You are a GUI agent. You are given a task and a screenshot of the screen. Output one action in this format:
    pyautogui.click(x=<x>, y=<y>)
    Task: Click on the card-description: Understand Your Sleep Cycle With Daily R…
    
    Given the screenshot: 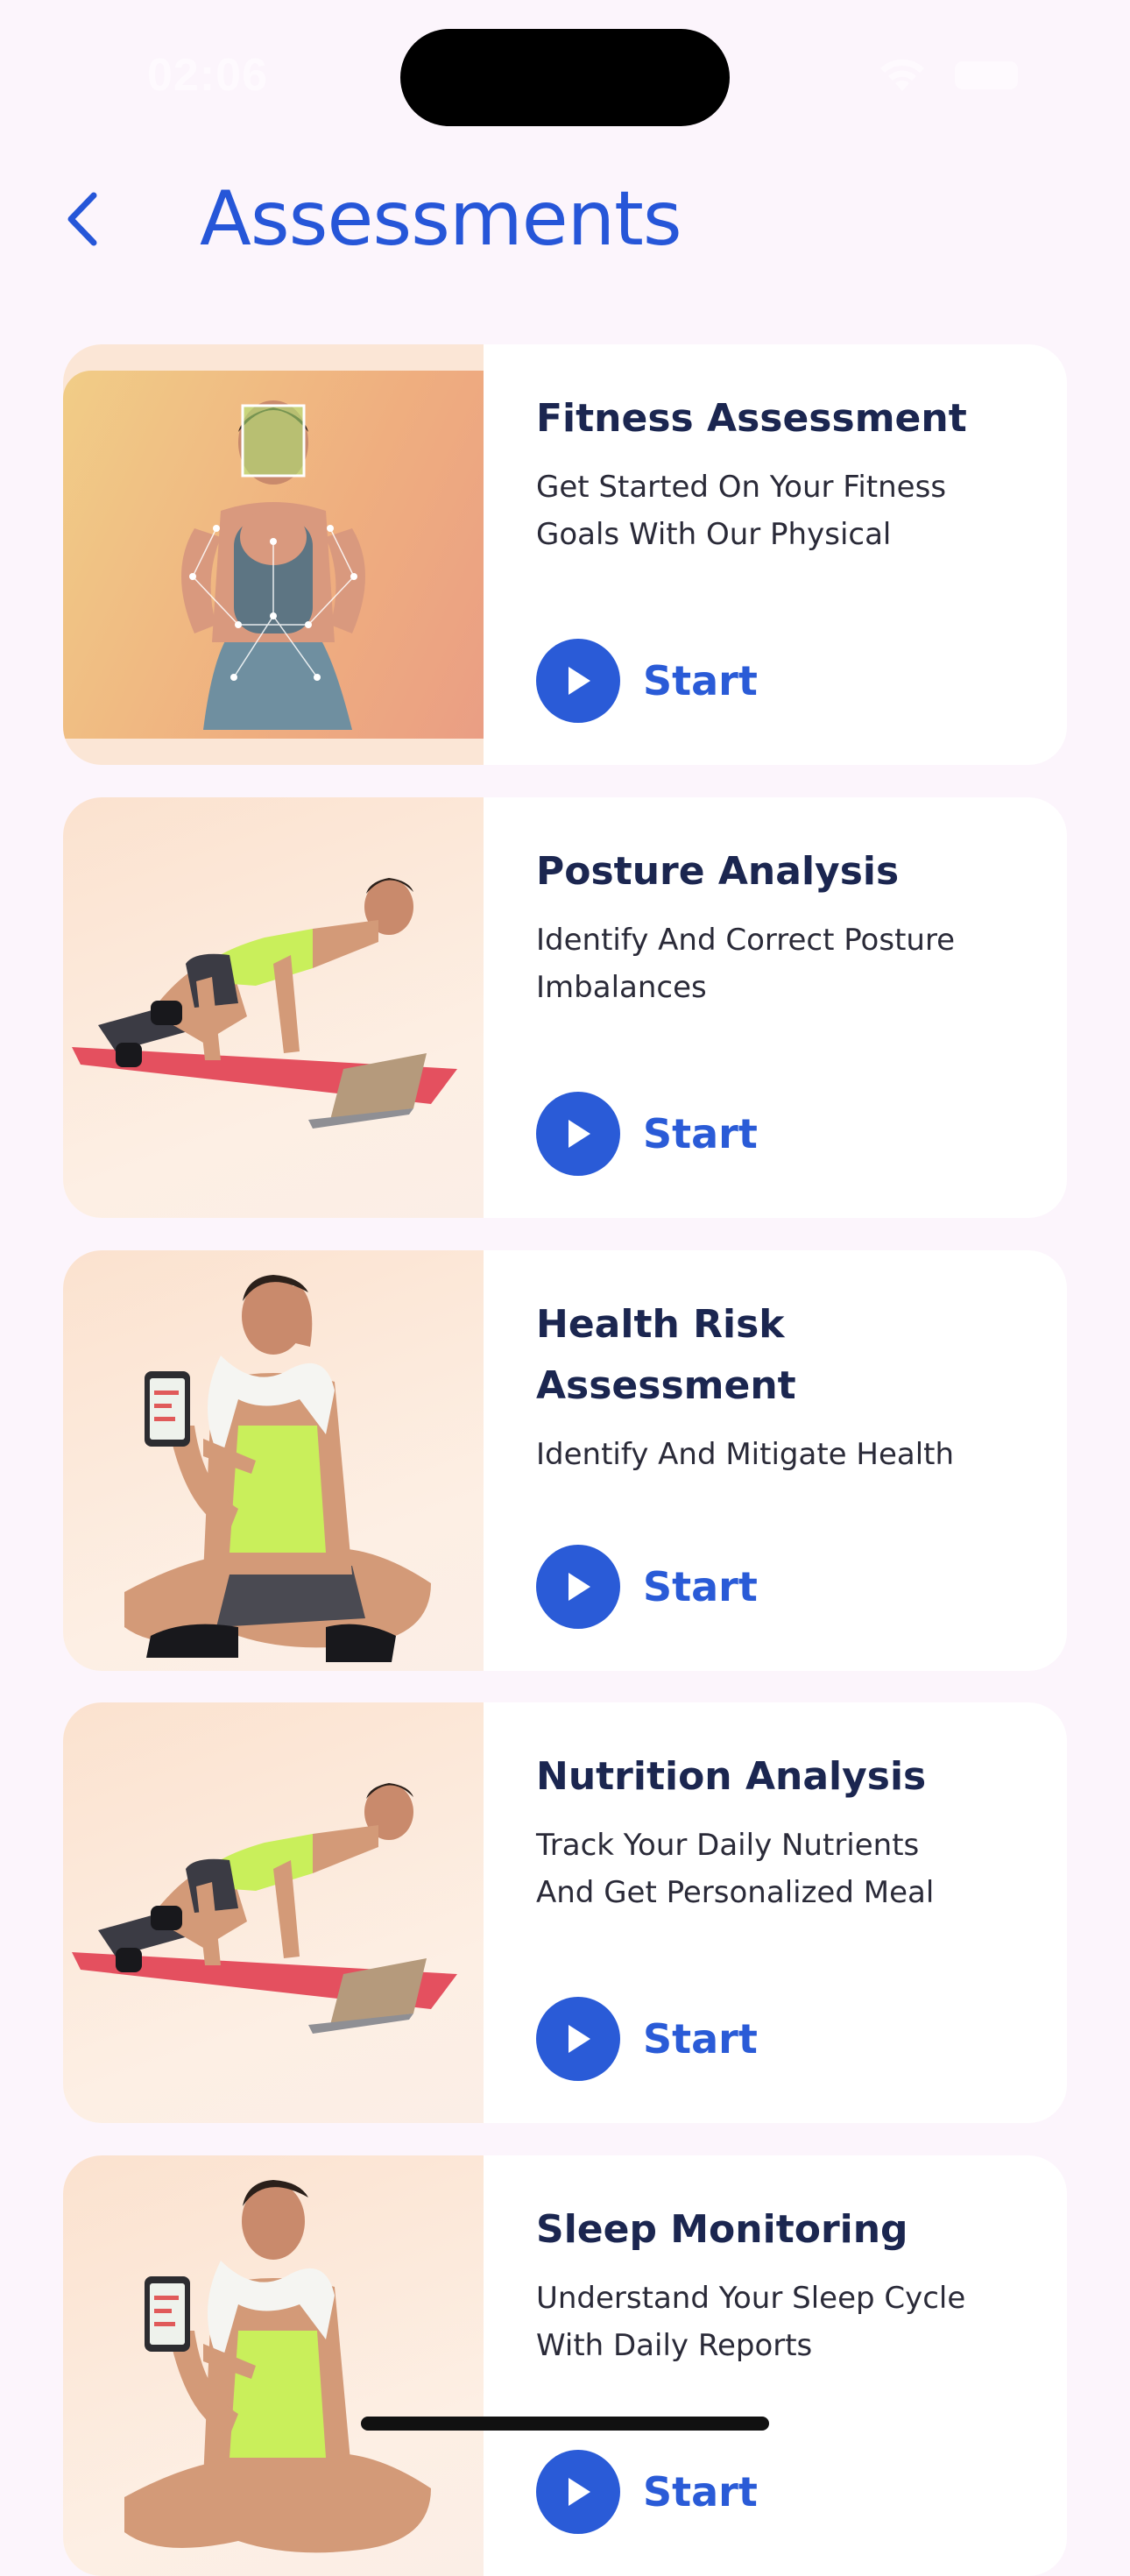 What is the action you would take?
    pyautogui.click(x=751, y=2322)
    